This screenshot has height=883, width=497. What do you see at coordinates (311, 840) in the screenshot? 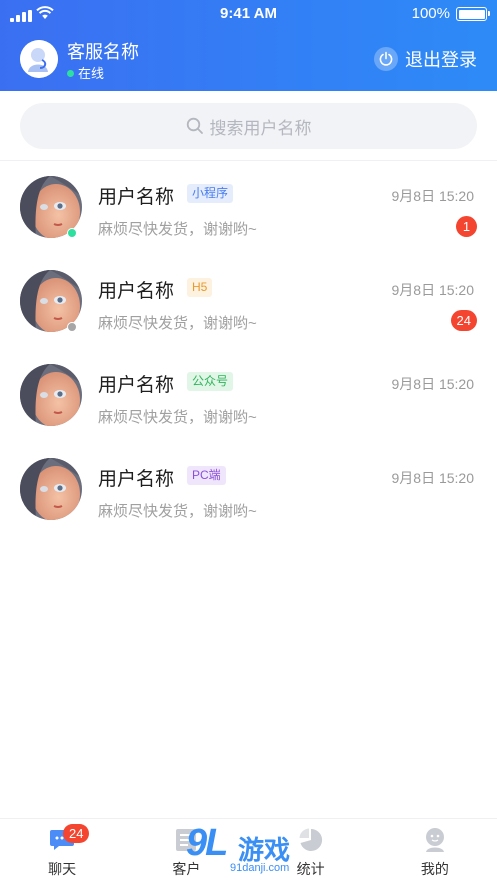
I see `stats-icon` at bounding box center [311, 840].